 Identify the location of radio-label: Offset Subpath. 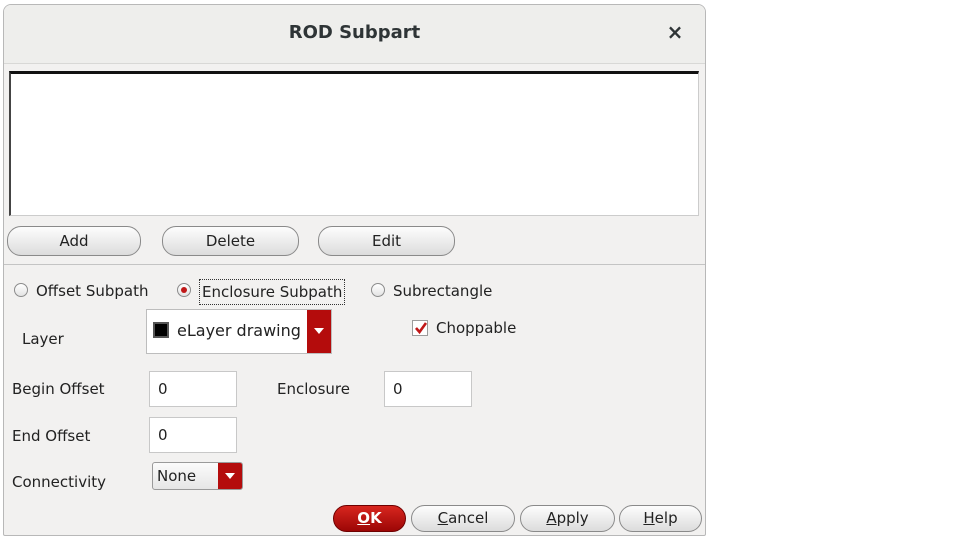
(92, 291).